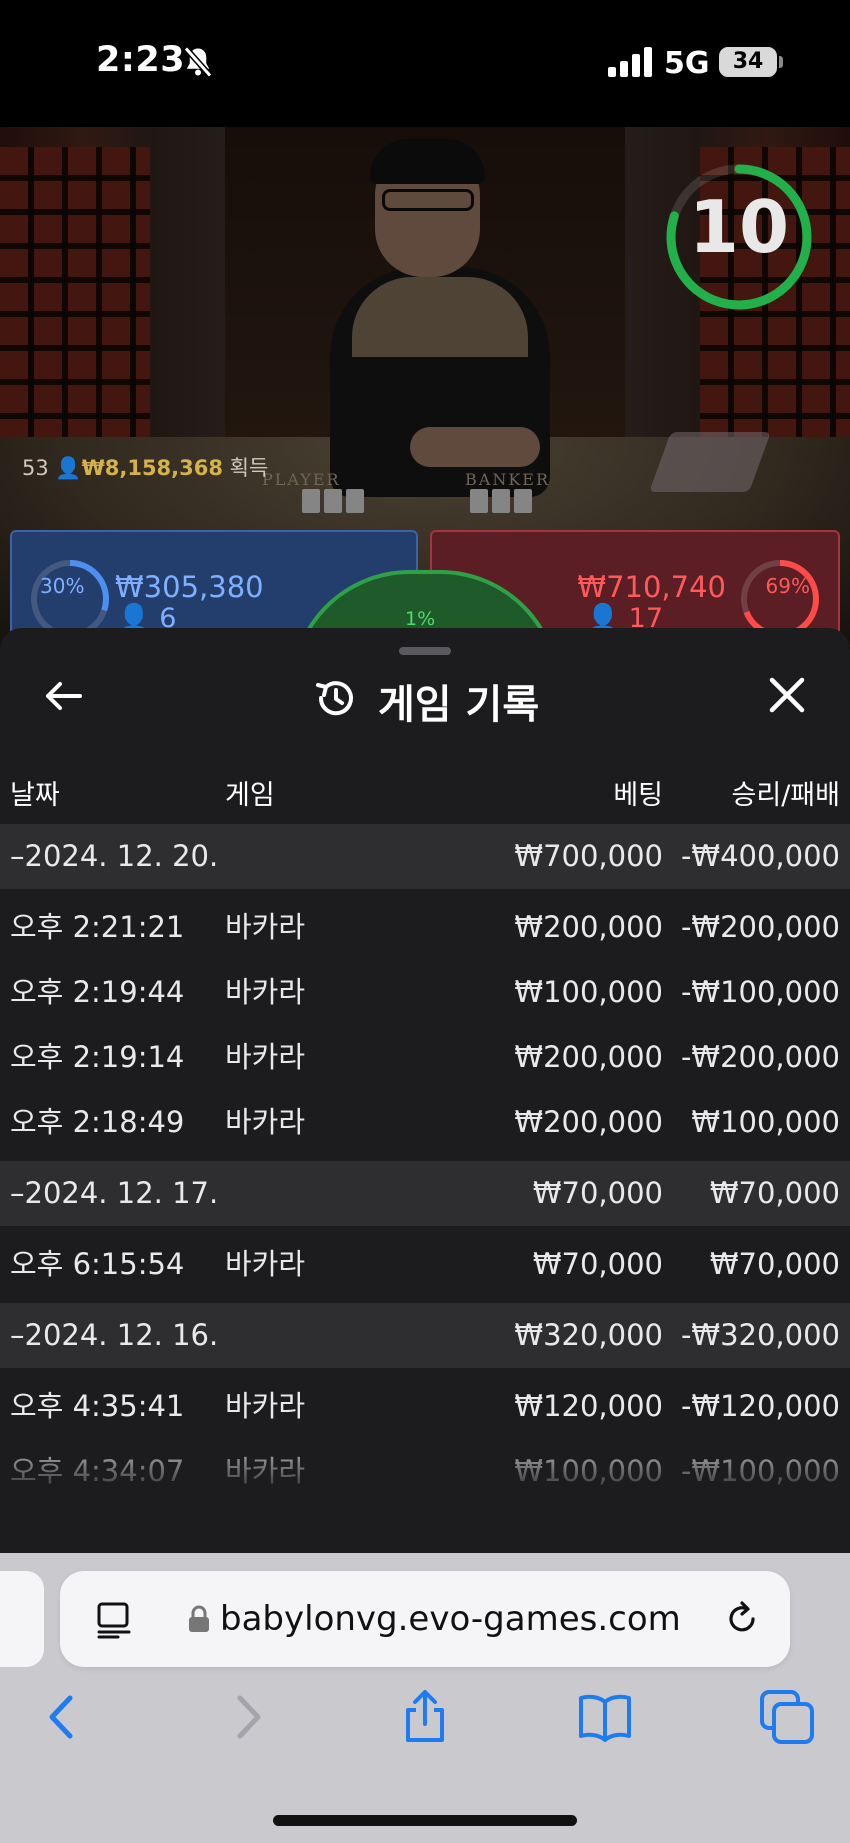 The width and height of the screenshot is (850, 1843). Describe the element at coordinates (247, 1717) in the screenshot. I see `forward-nav-icon` at that location.